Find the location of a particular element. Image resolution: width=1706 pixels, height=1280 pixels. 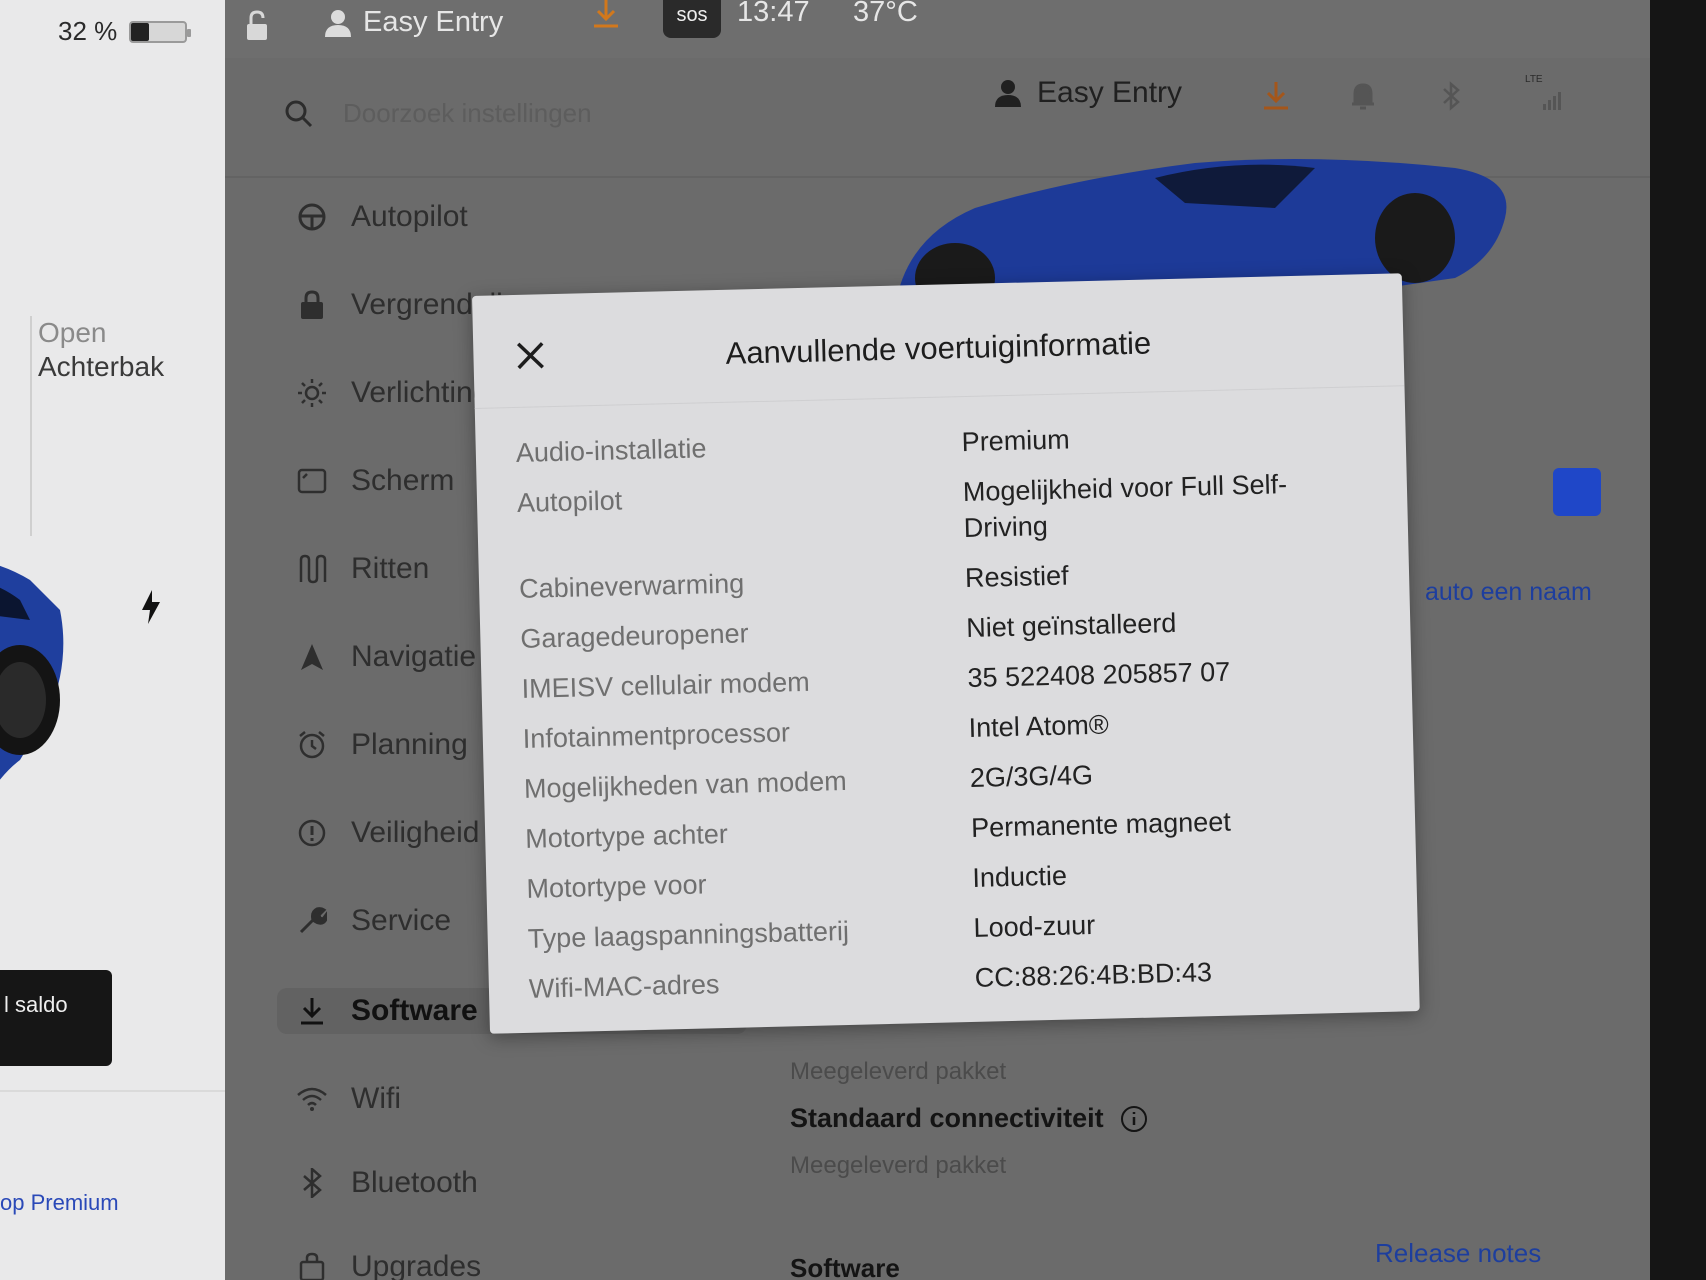

search-icon is located at coordinates (299, 113).